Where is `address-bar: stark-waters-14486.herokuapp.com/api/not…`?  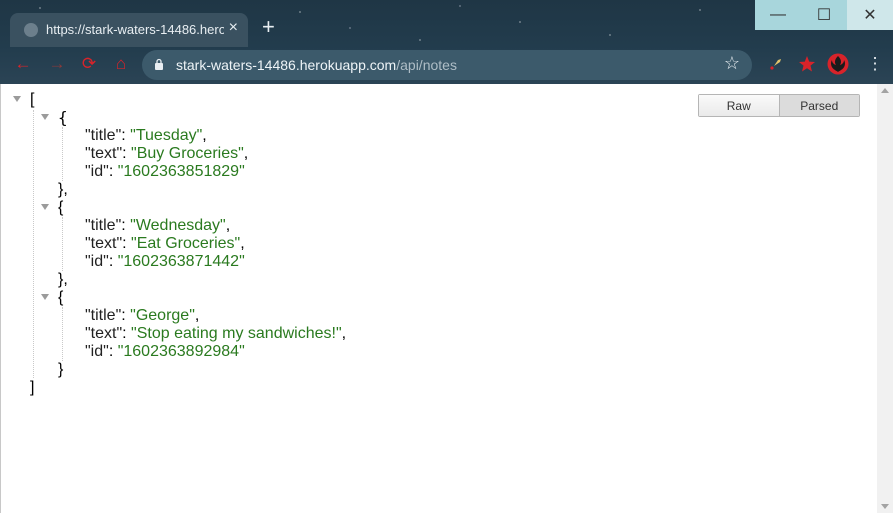 address-bar: stark-waters-14486.herokuapp.com/api/not… is located at coordinates (447, 65).